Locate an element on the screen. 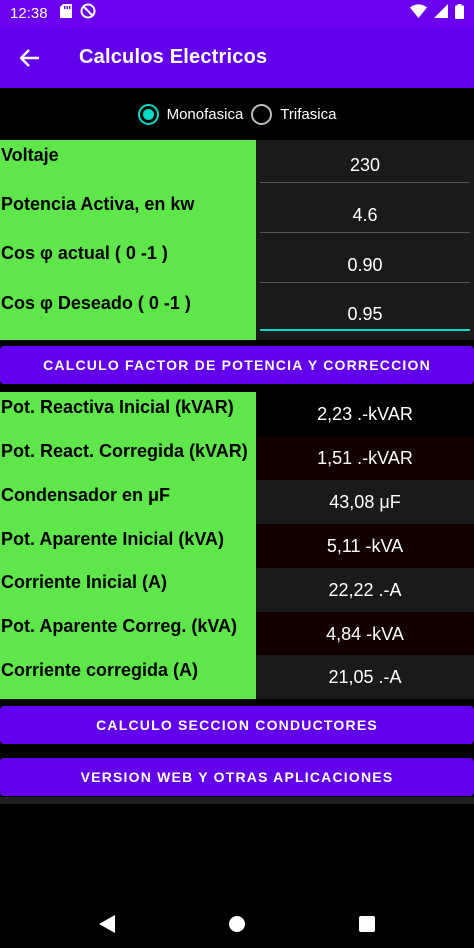 This screenshot has width=474, height=948. nav-home-button is located at coordinates (237, 924).